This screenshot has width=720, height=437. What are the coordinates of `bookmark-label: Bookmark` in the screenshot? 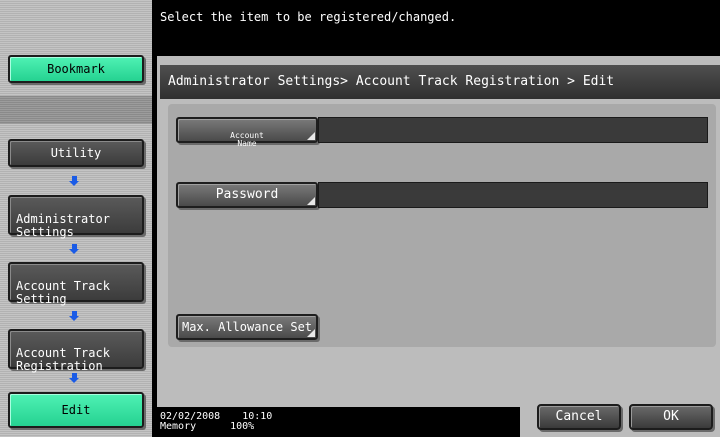 It's located at (76, 68).